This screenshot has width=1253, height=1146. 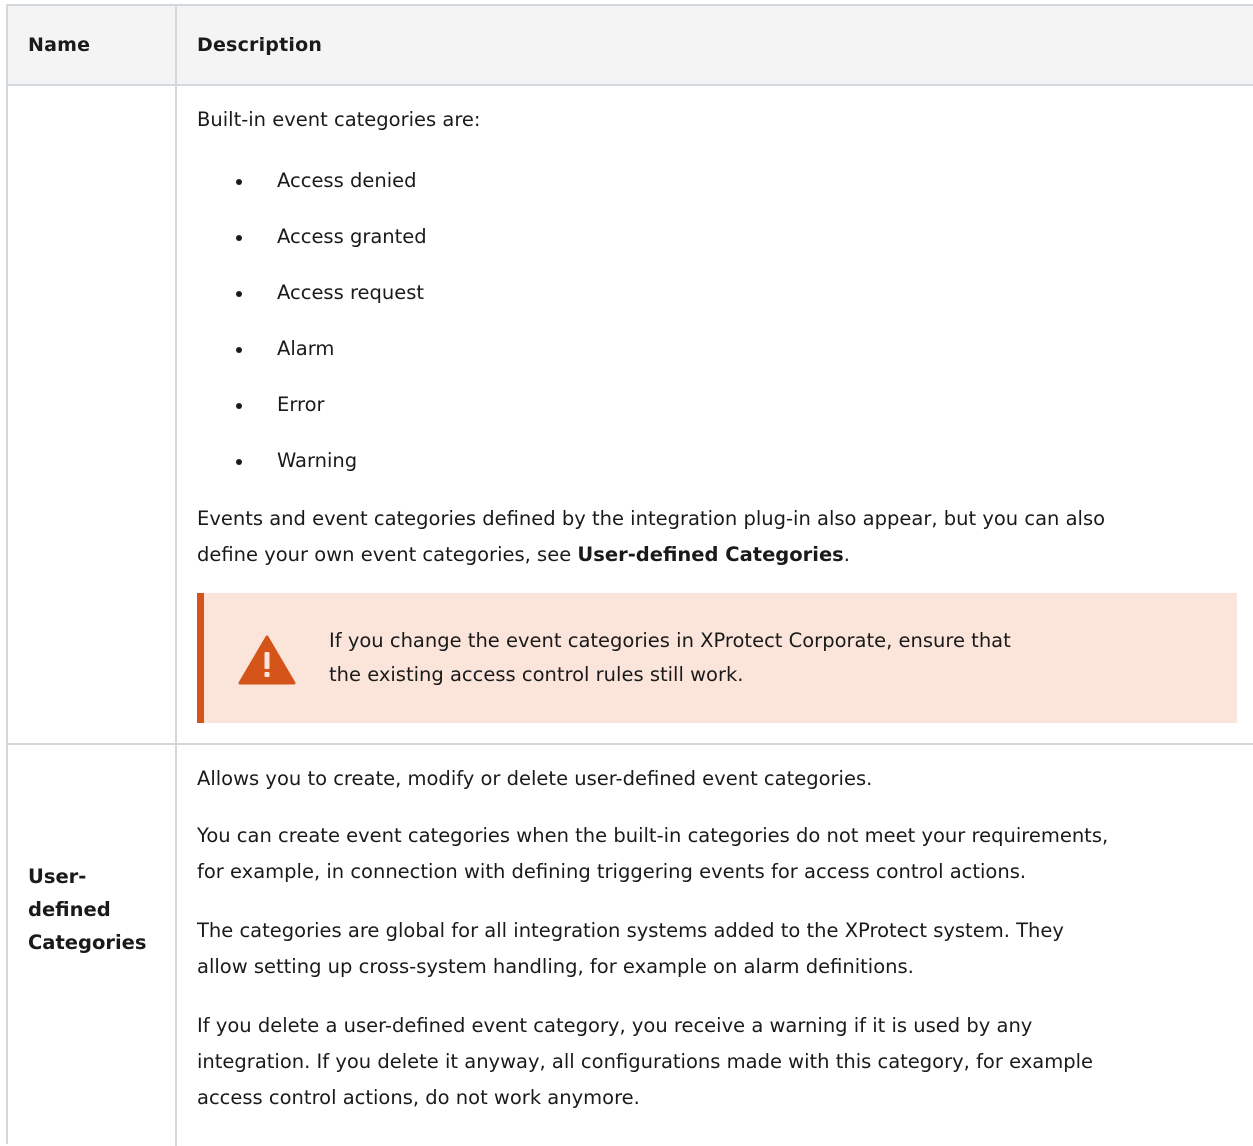 I want to click on row-name-user-defined-categories: User- defined Categories, so click(x=87, y=909).